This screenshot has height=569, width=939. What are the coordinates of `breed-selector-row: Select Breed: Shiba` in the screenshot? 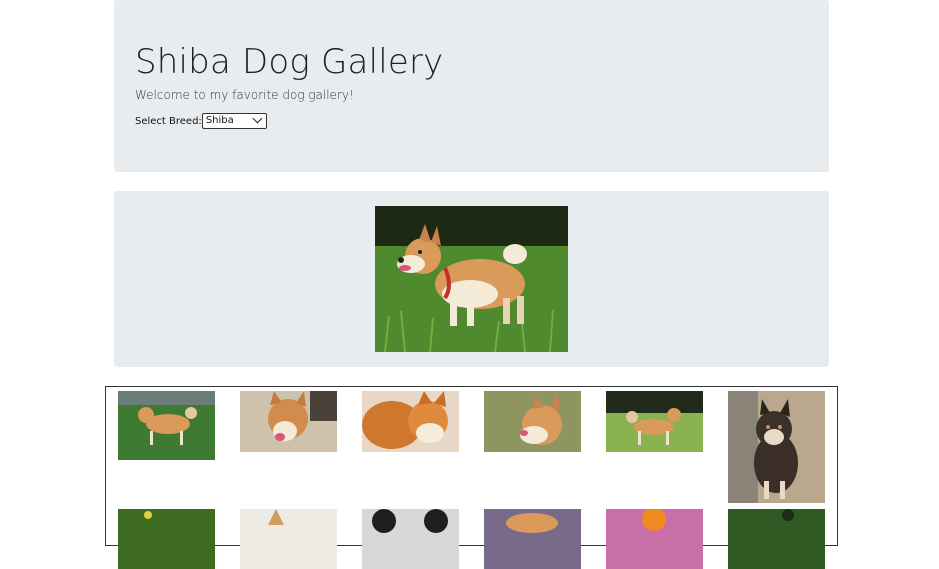 It's located at (201, 121).